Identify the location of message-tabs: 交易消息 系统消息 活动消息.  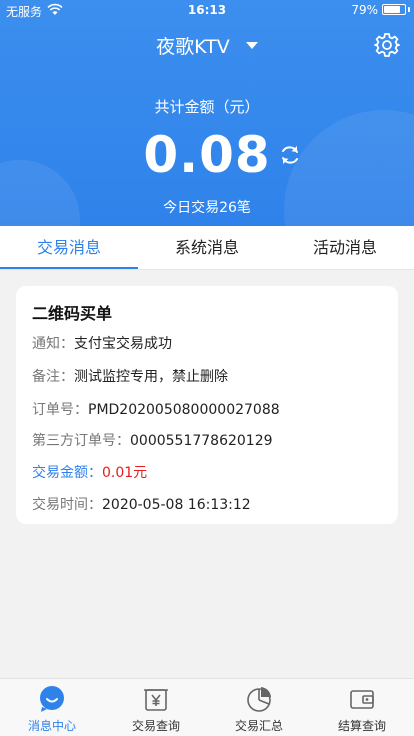
(207, 248).